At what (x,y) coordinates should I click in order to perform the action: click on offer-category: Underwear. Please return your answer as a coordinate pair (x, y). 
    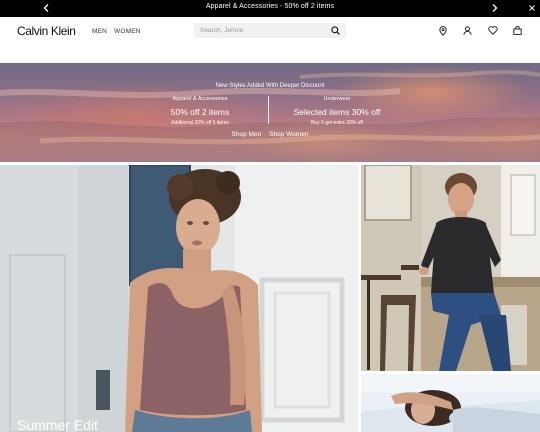
    Looking at the image, I should click on (337, 99).